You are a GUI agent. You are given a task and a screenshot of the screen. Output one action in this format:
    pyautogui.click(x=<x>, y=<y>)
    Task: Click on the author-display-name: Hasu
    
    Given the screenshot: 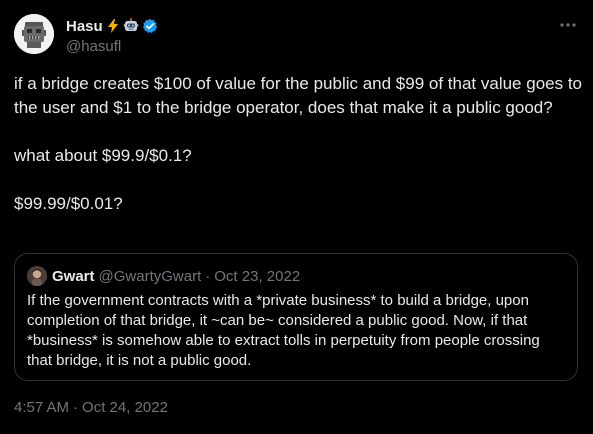 What is the action you would take?
    pyautogui.click(x=84, y=26)
    